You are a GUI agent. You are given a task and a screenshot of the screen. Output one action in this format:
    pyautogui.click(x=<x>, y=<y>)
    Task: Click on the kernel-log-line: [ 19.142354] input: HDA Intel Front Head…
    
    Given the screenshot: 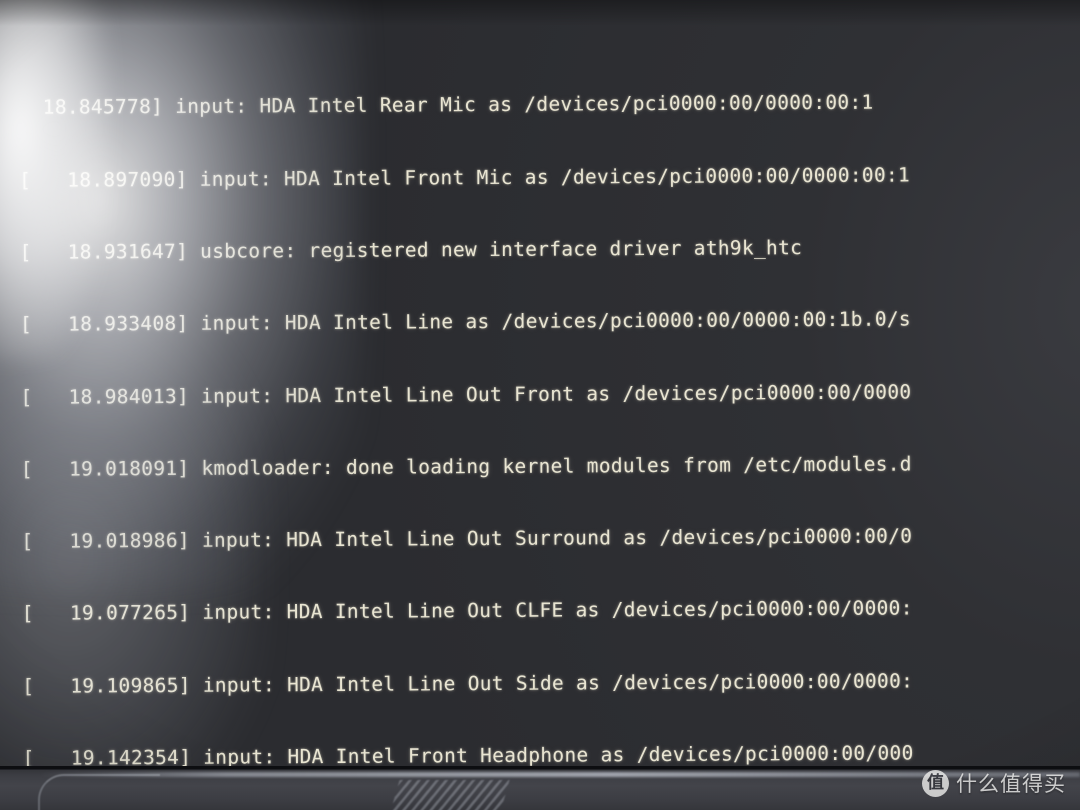 What is the action you would take?
    pyautogui.click(x=468, y=753)
    